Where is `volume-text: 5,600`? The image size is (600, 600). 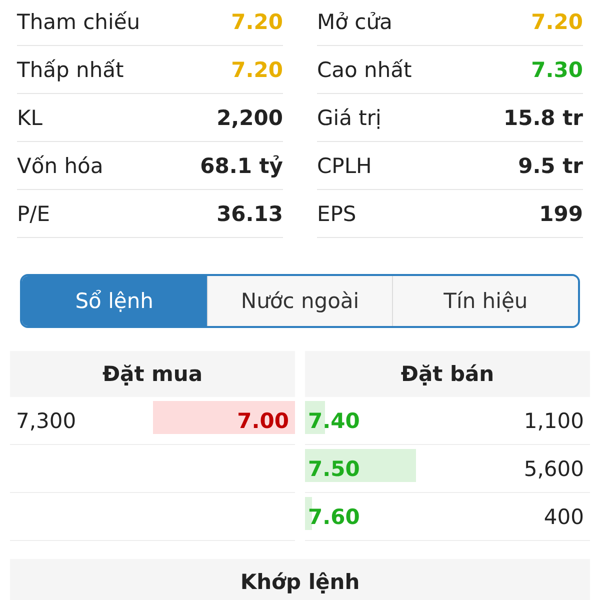
volume-text: 5,600 is located at coordinates (554, 468).